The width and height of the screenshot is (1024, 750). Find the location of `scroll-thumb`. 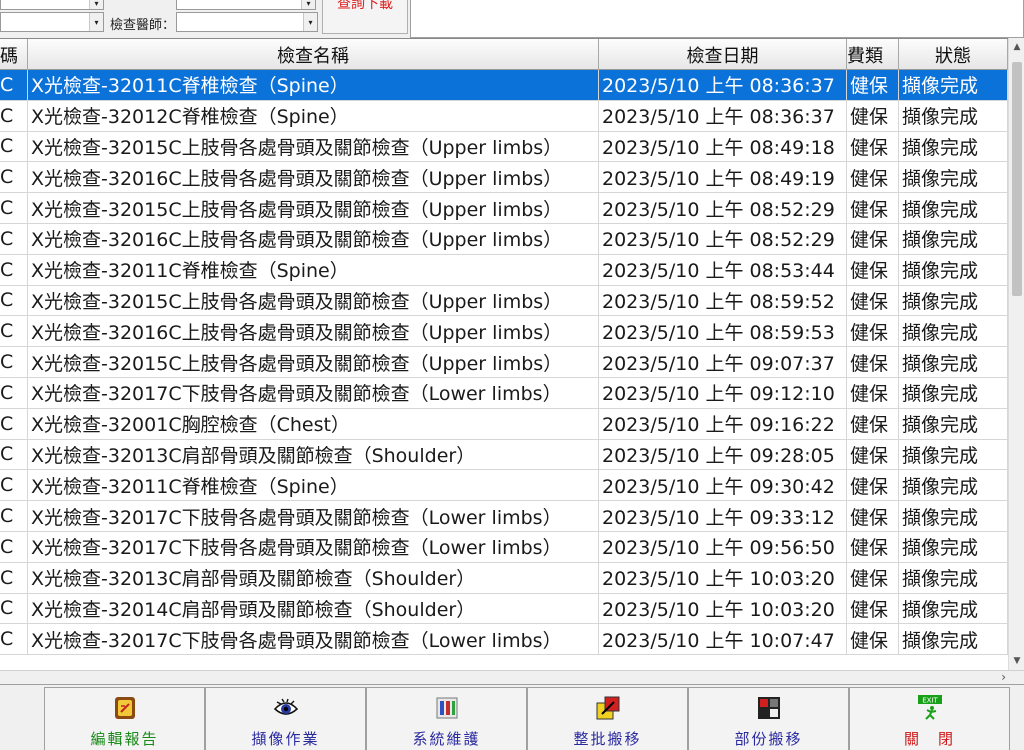

scroll-thumb is located at coordinates (1017, 179).